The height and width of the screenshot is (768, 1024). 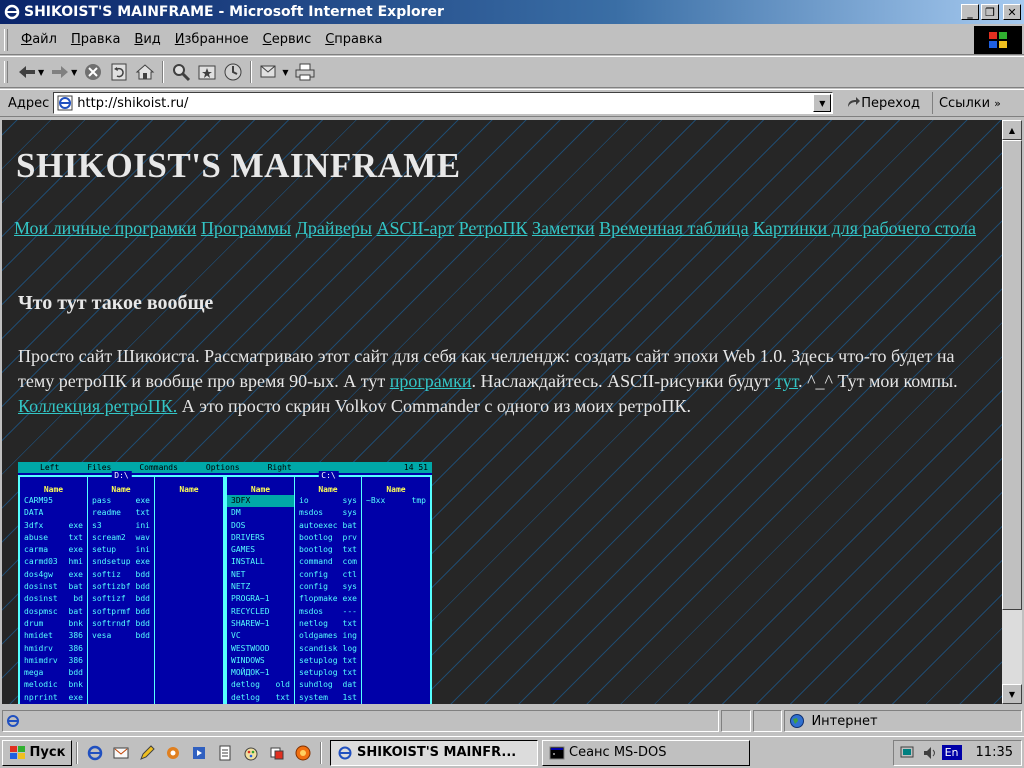 I want to click on nav-link-notes: Заметки, so click(x=563, y=228).